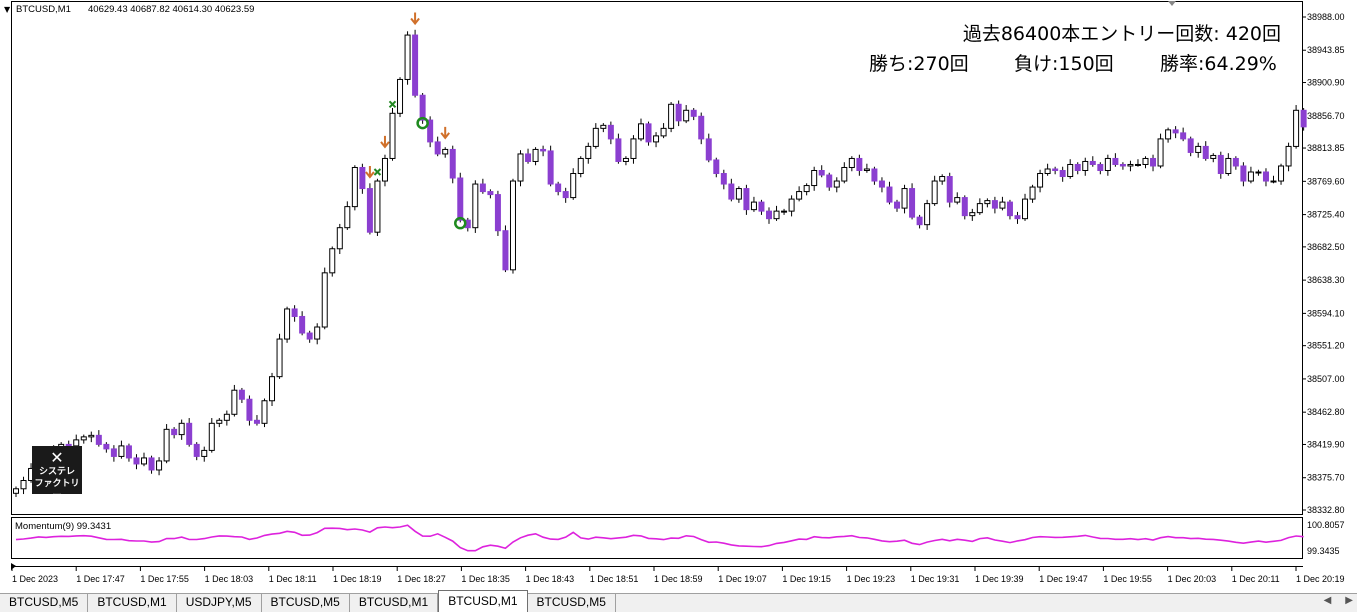 The width and height of the screenshot is (1357, 612). What do you see at coordinates (1326, 116) in the screenshot?
I see `price-tick-label: 38856.70` at bounding box center [1326, 116].